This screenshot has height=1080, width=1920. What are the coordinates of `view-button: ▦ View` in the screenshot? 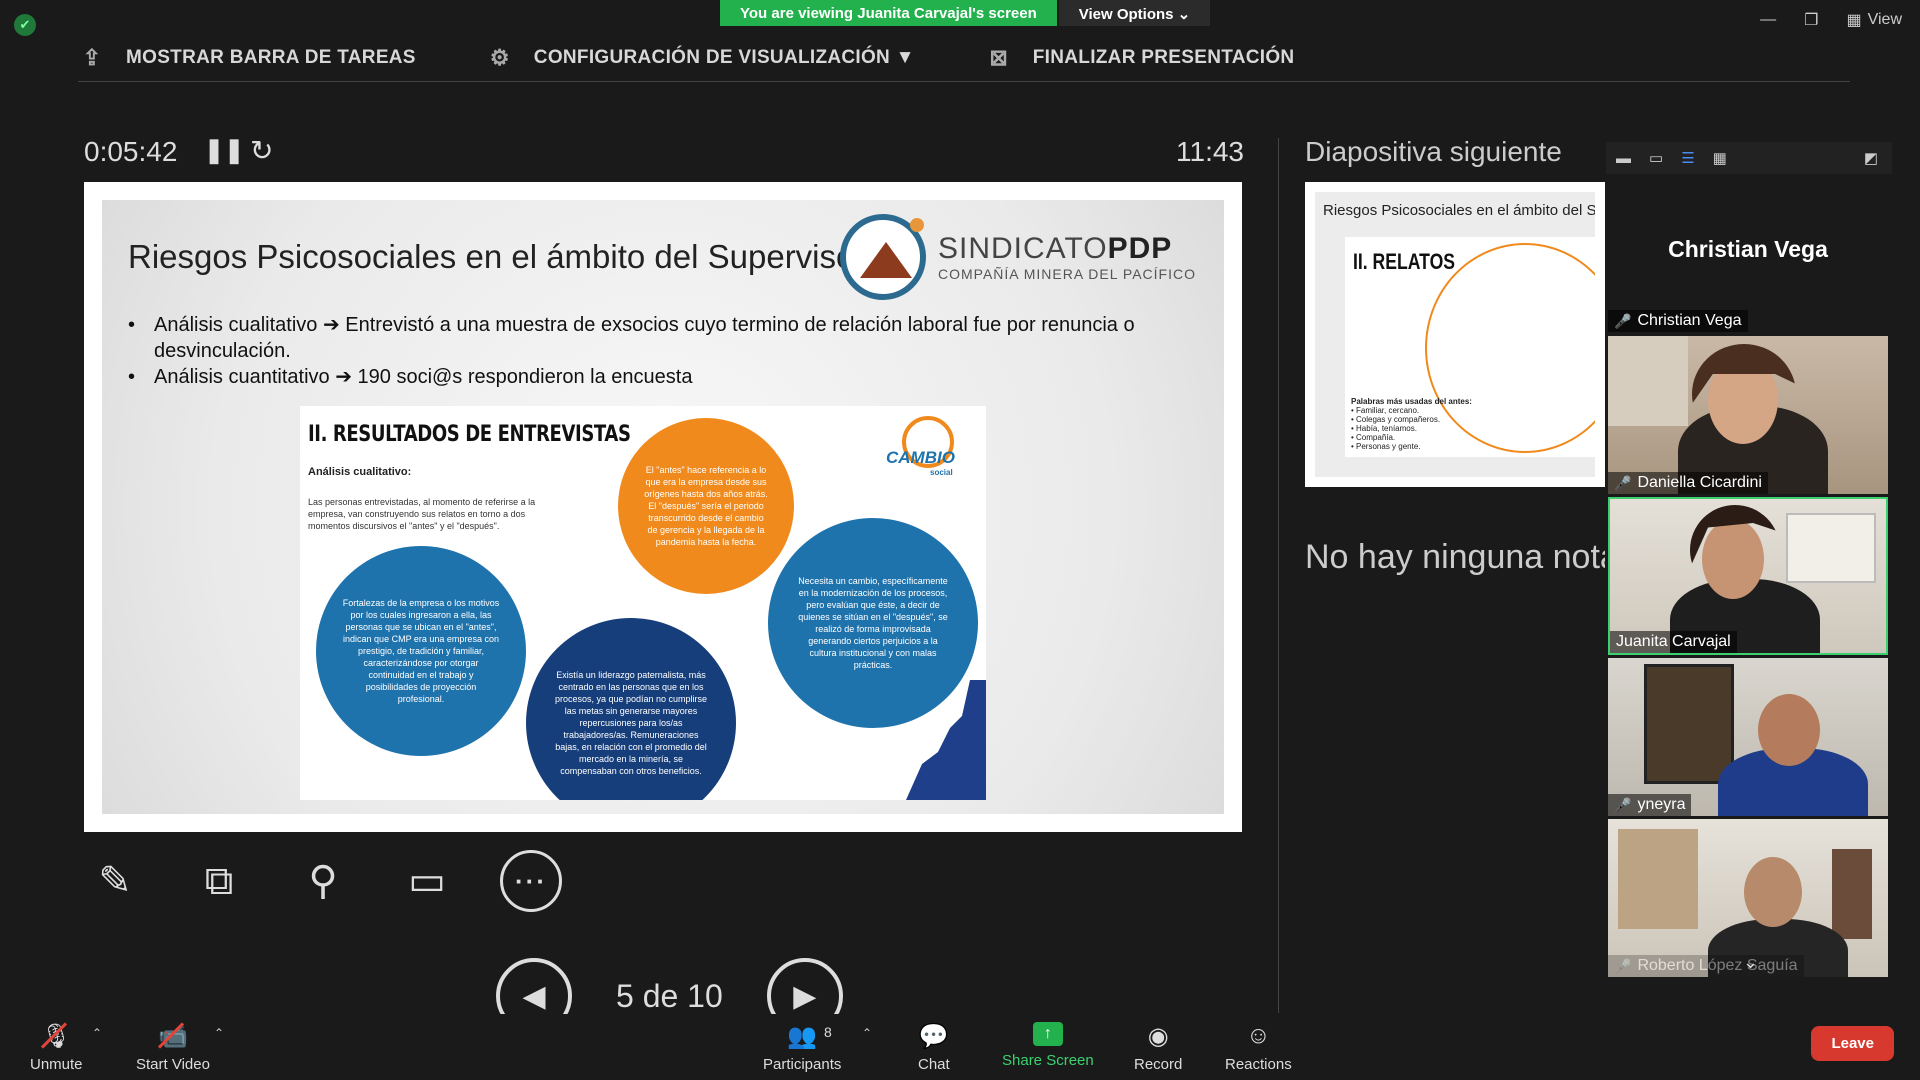 It's located at (1874, 20).